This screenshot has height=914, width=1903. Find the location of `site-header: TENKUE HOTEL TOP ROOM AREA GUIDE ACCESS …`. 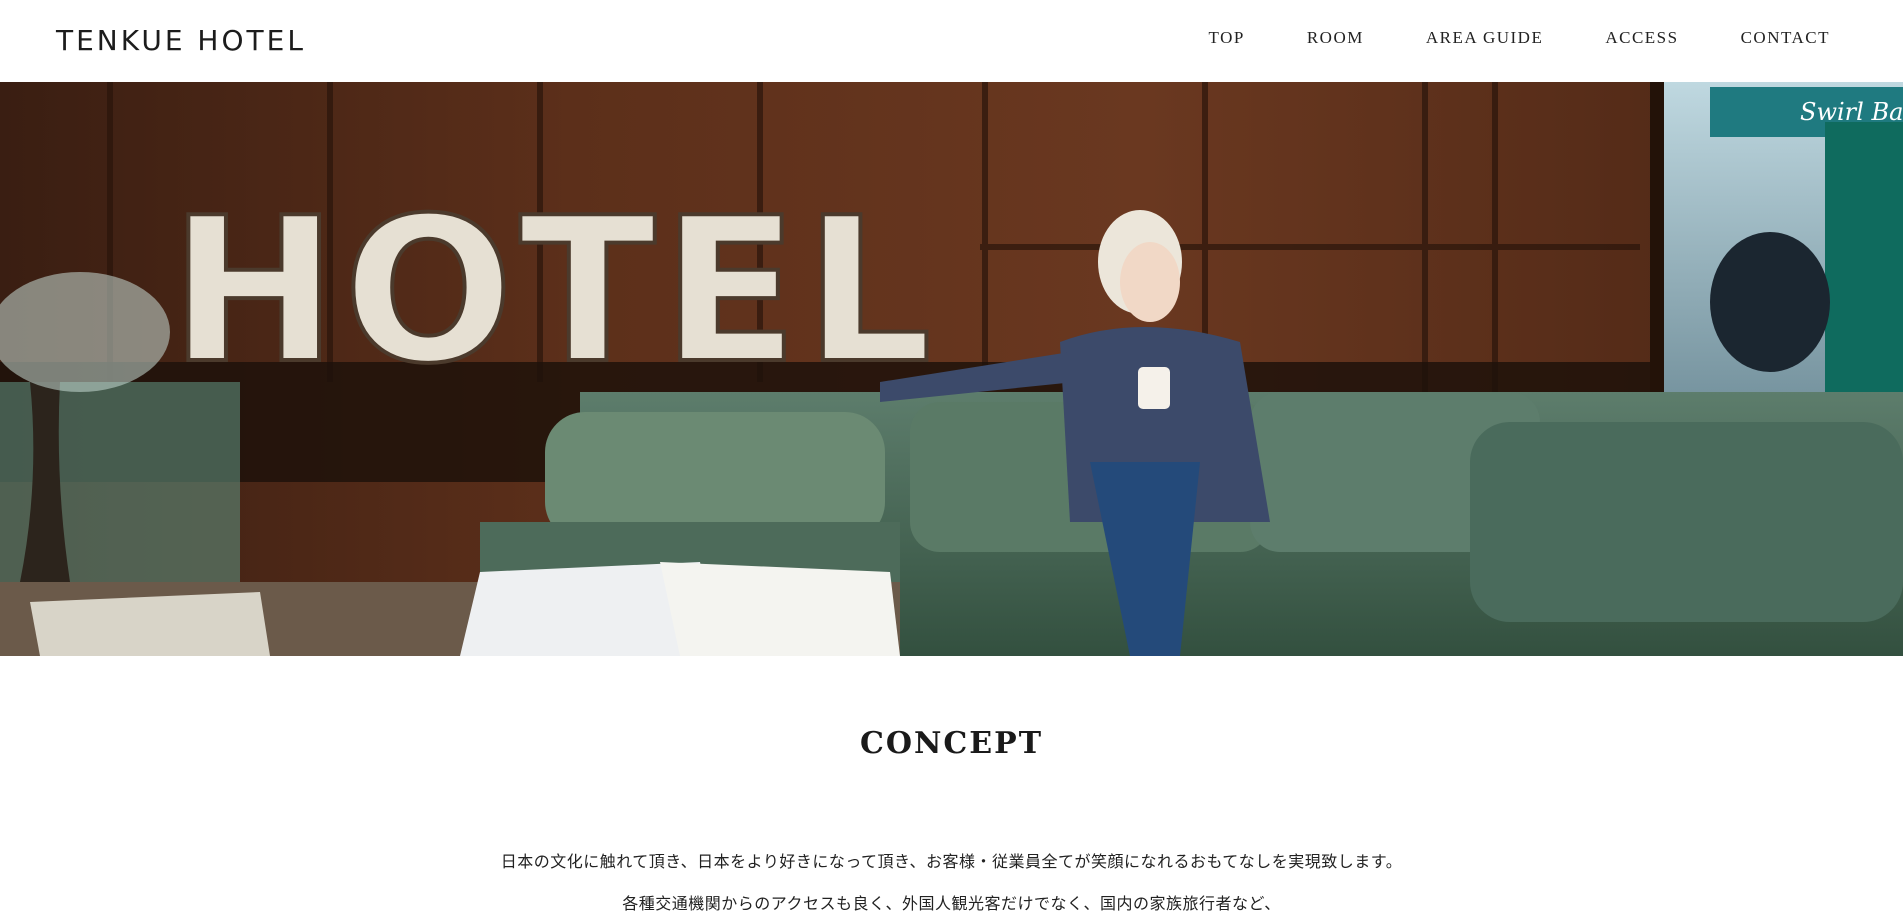

site-header: TENKUE HOTEL TOP ROOM AREA GUIDE ACCESS … is located at coordinates (951, 41).